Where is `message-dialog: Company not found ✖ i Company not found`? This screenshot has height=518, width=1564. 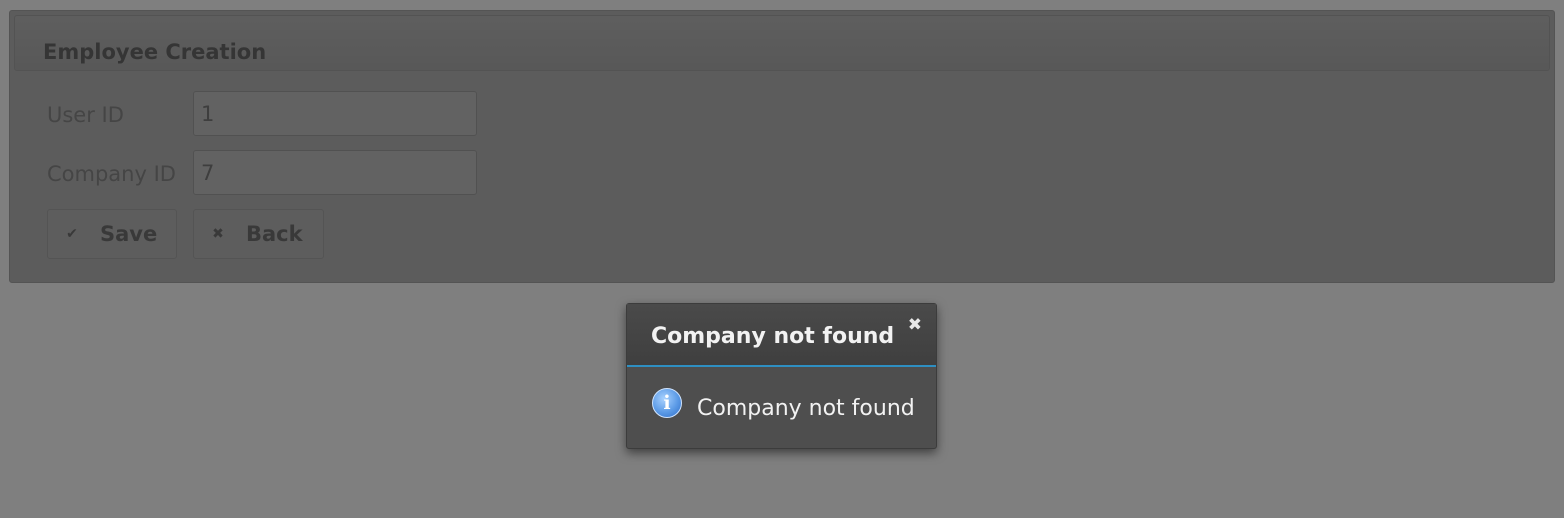
message-dialog: Company not found ✖ i Company not found is located at coordinates (781, 376).